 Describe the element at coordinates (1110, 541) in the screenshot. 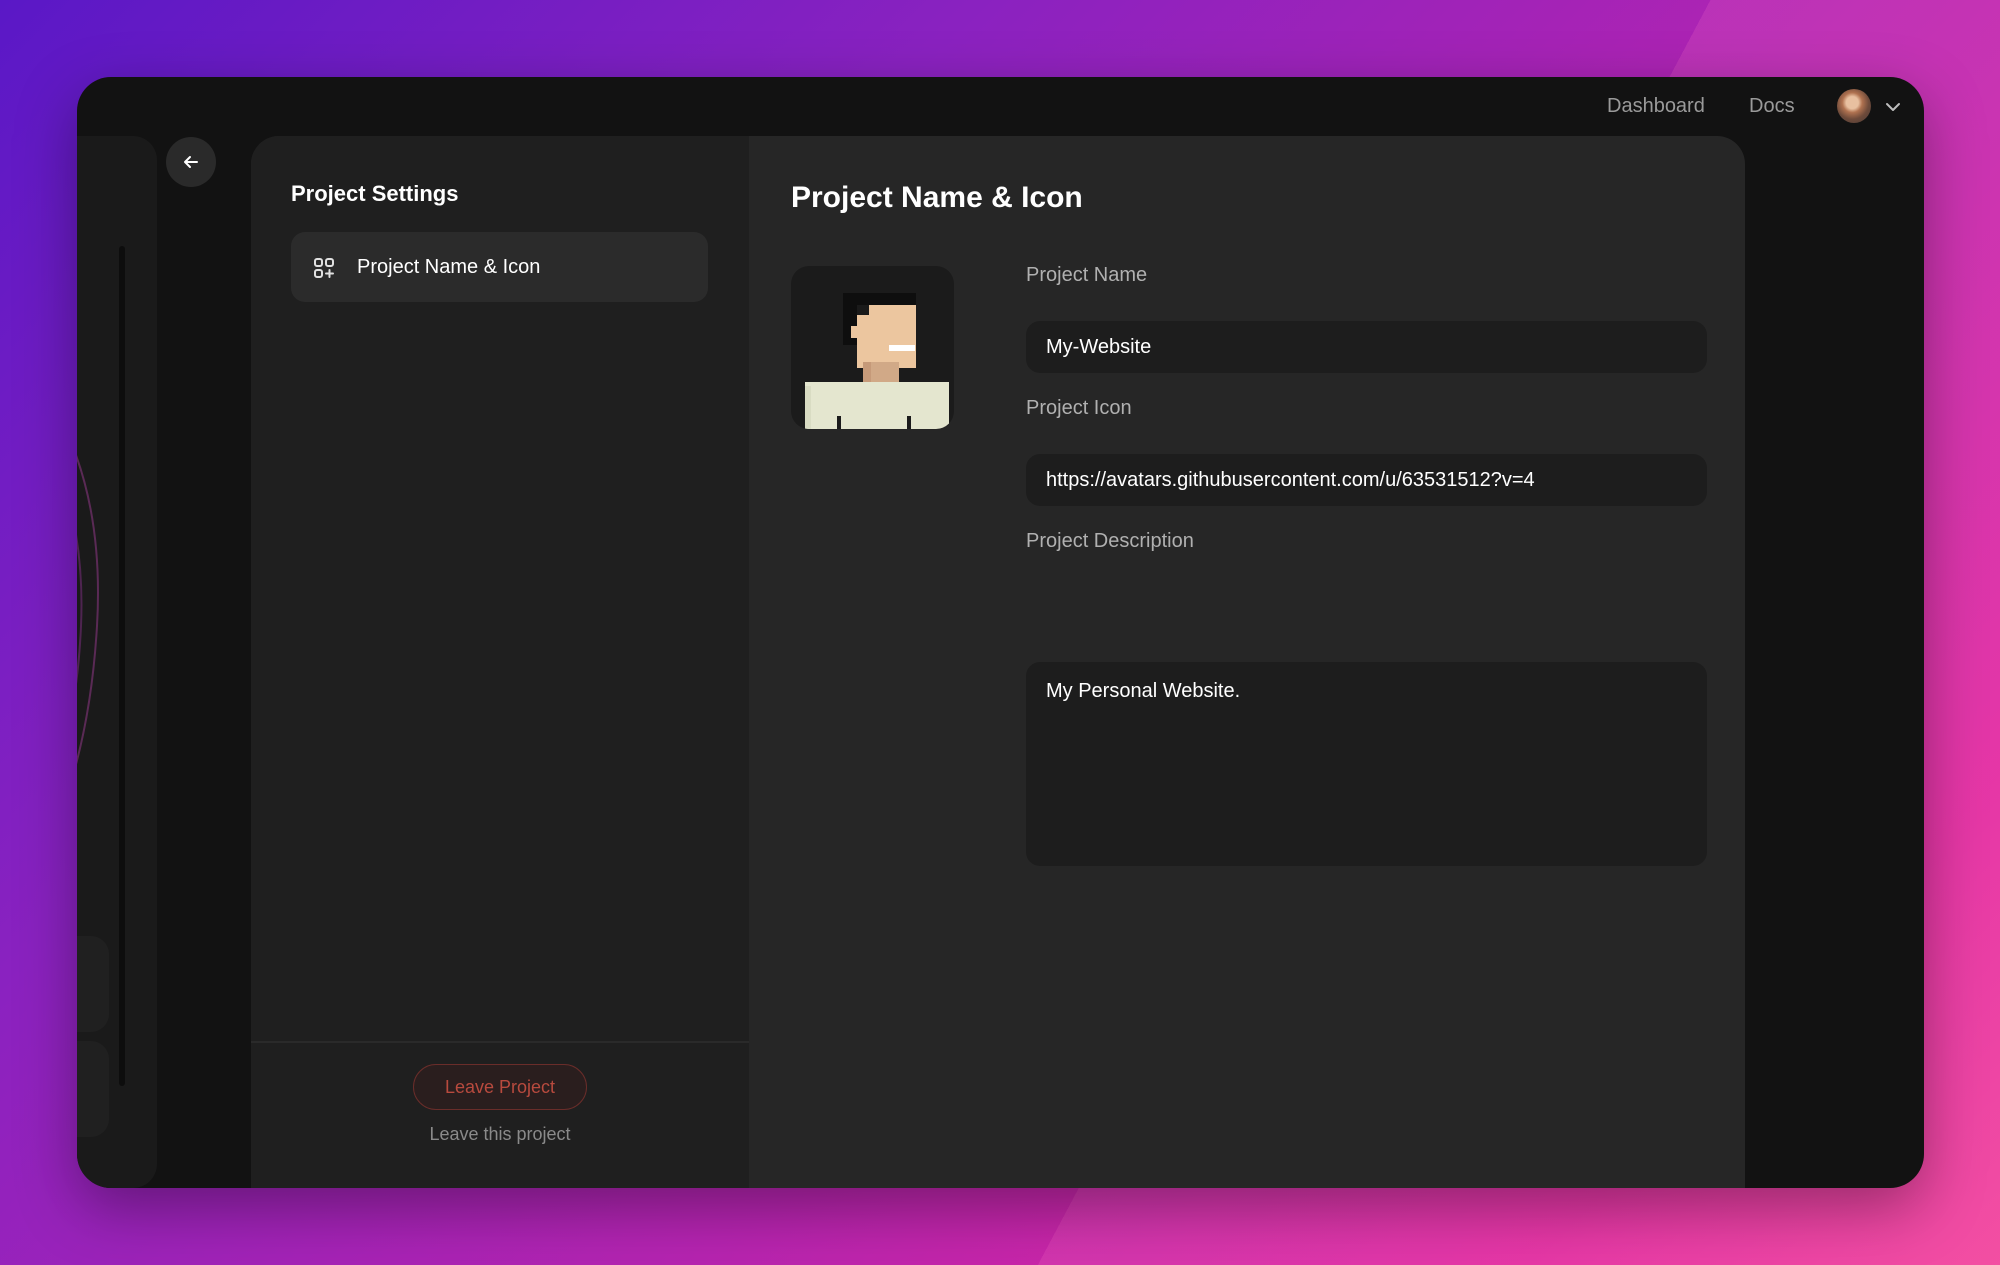

I see `project-description-label: Project Description` at that location.